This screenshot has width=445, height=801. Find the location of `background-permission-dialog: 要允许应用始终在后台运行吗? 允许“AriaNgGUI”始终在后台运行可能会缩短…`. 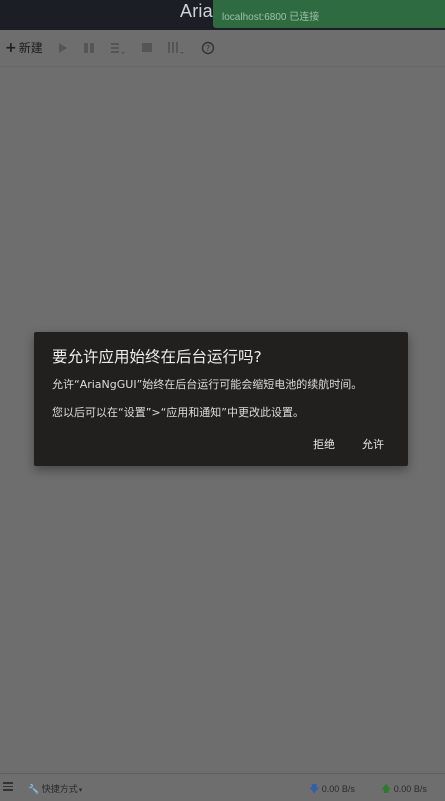

background-permission-dialog: 要允许应用始终在后台运行吗? 允许“AriaNgGUI”始终在后台运行可能会缩短… is located at coordinates (221, 399).